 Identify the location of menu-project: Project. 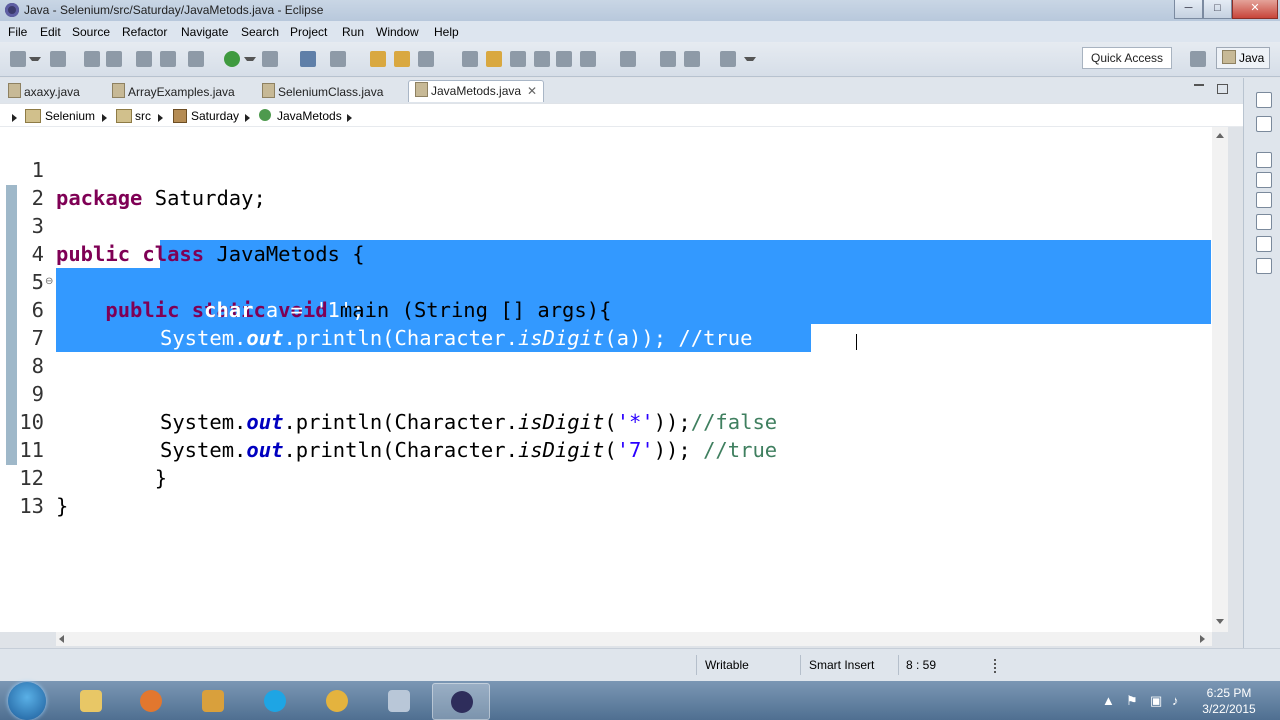
(308, 32).